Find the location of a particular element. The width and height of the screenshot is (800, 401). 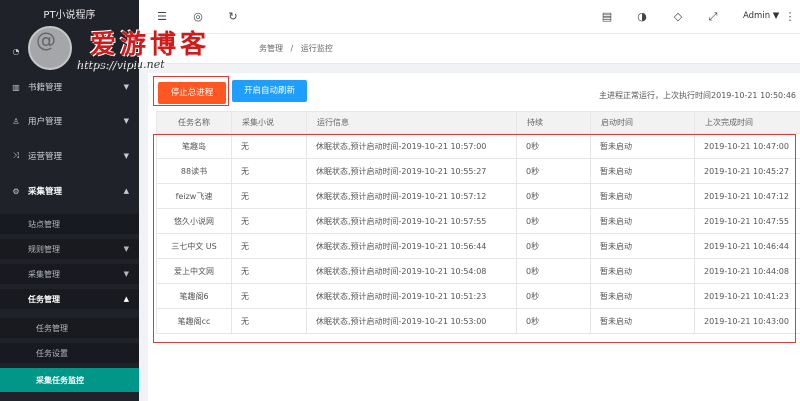

table-cell: 休眠状态,预计启动时间-2019-10-21 10:53:00 is located at coordinates (411, 321).